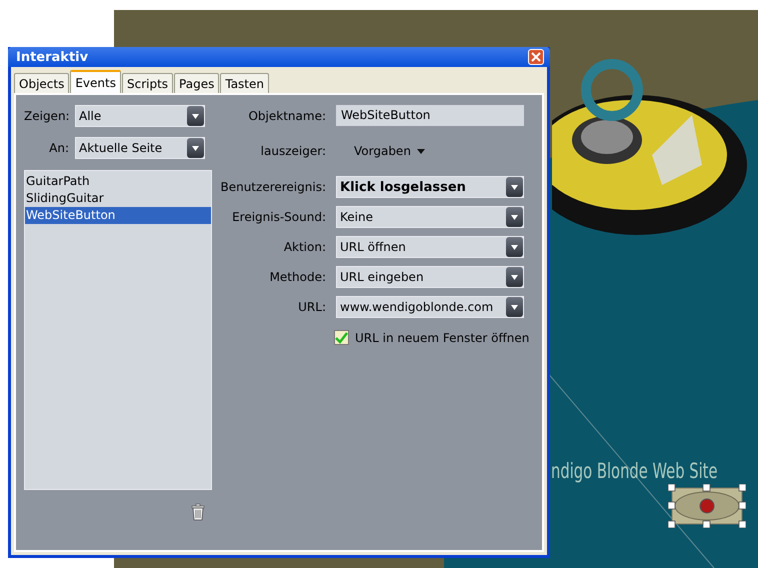 This screenshot has height=568, width=758. What do you see at coordinates (430, 217) in the screenshot?
I see `dropdown: Keine` at bounding box center [430, 217].